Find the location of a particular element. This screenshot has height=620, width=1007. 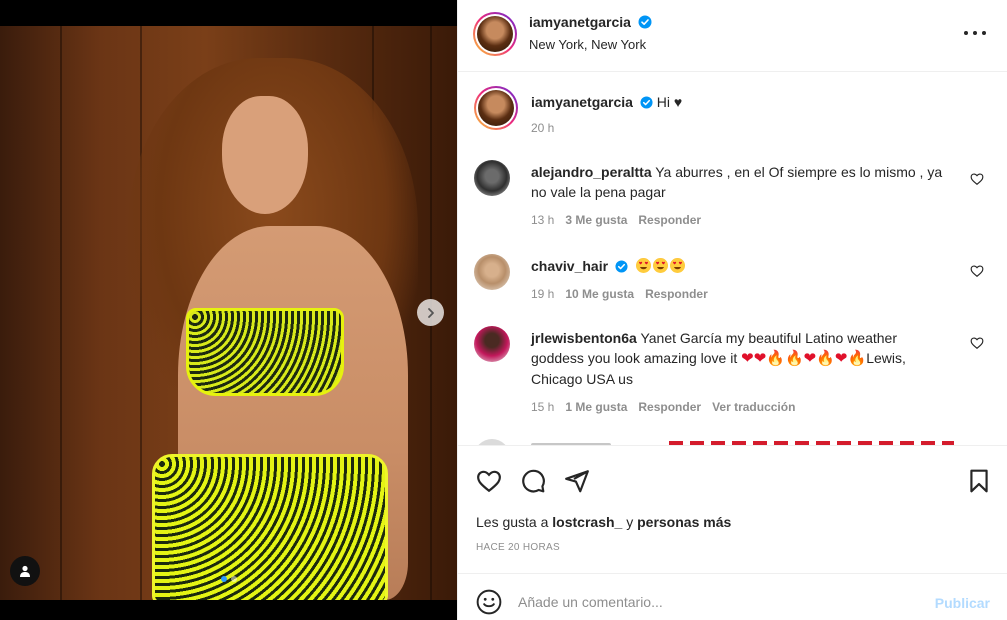

like-heart-icon is located at coordinates (489, 481).